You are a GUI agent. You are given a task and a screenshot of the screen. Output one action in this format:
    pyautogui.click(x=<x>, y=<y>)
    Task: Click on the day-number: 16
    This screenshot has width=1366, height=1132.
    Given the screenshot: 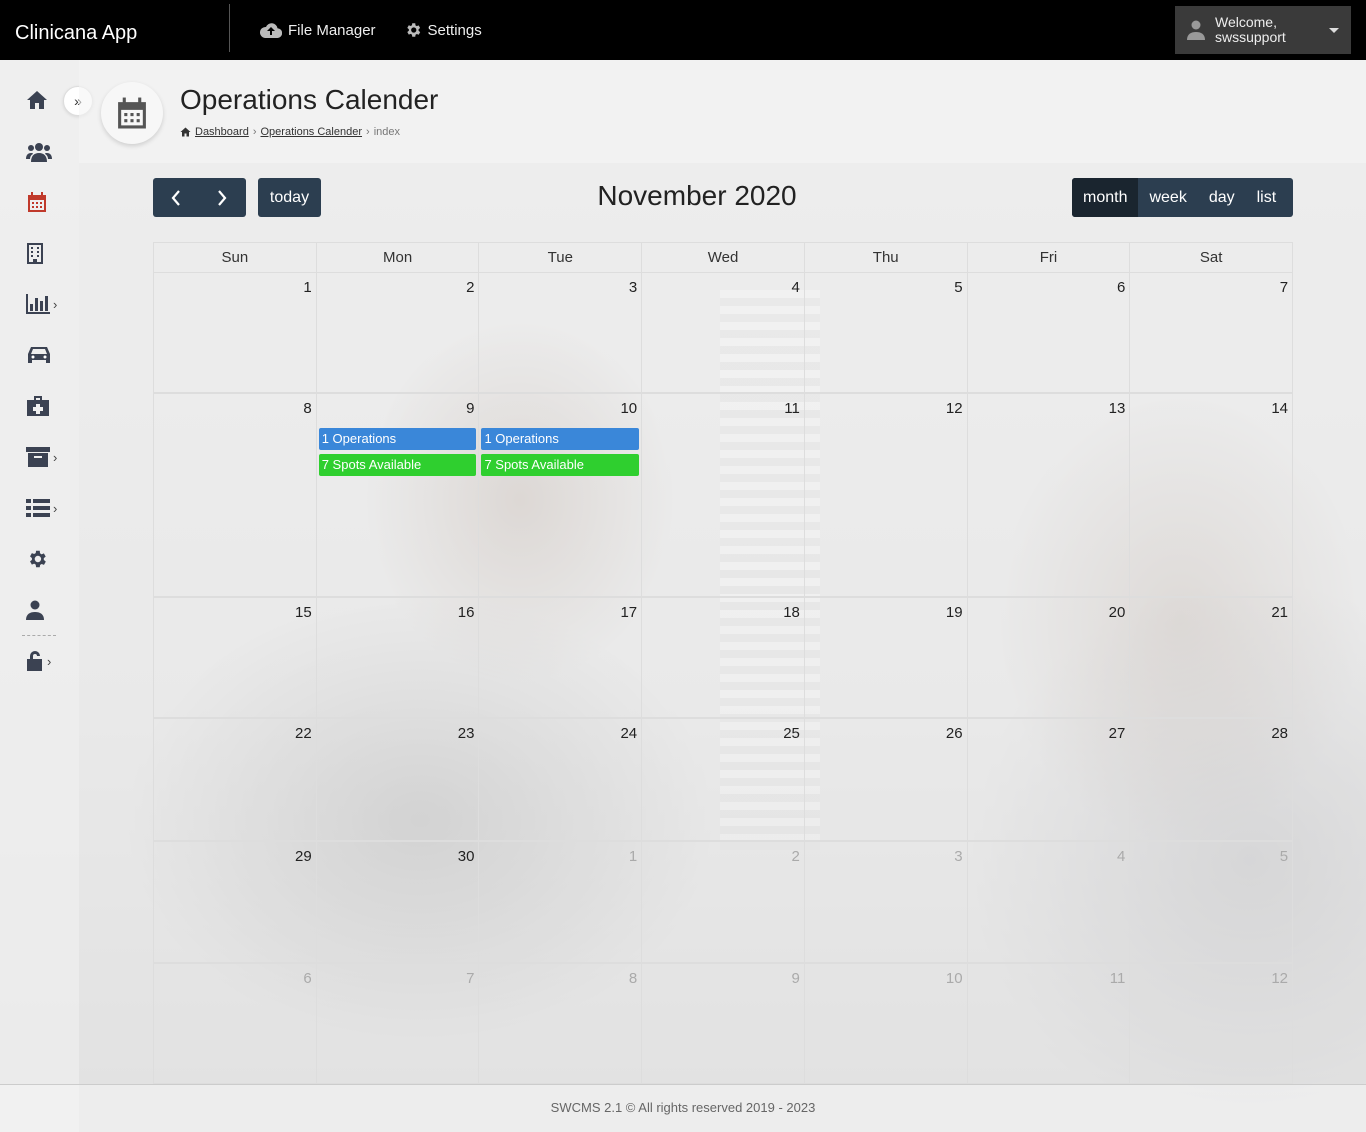 What is the action you would take?
    pyautogui.click(x=466, y=612)
    